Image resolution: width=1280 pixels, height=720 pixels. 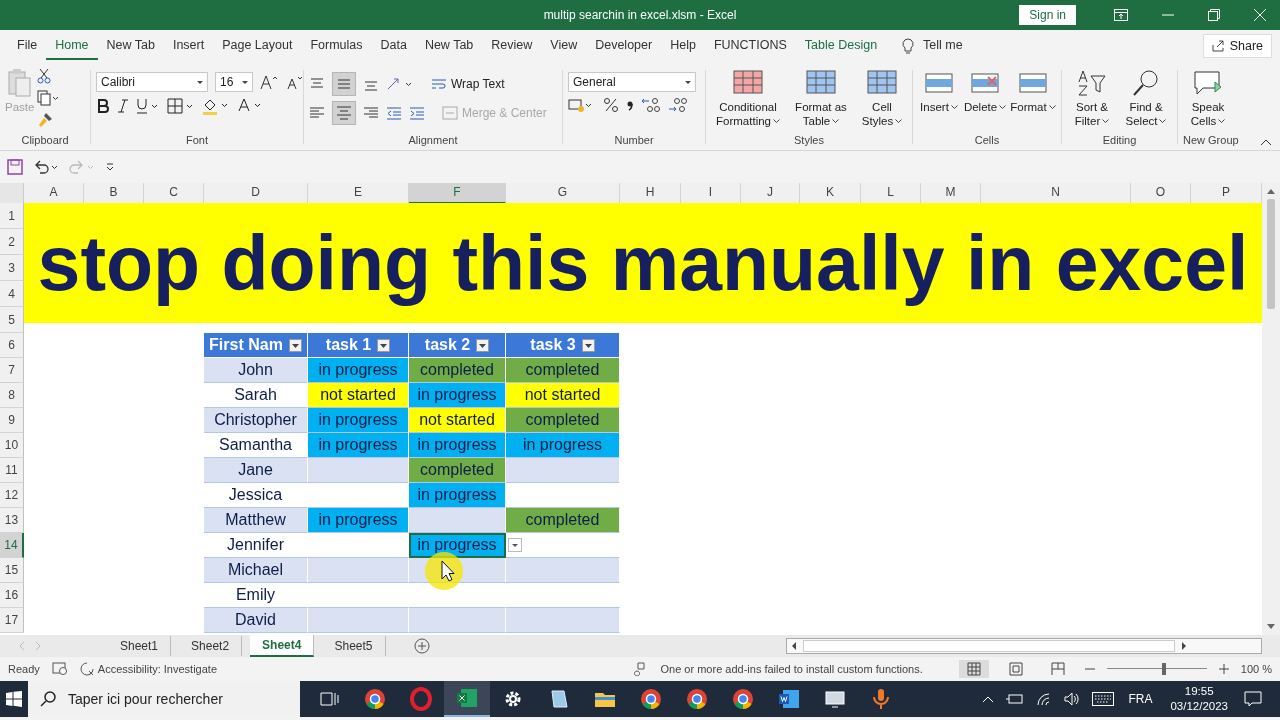 I want to click on keyboard-icon, so click(x=1103, y=699).